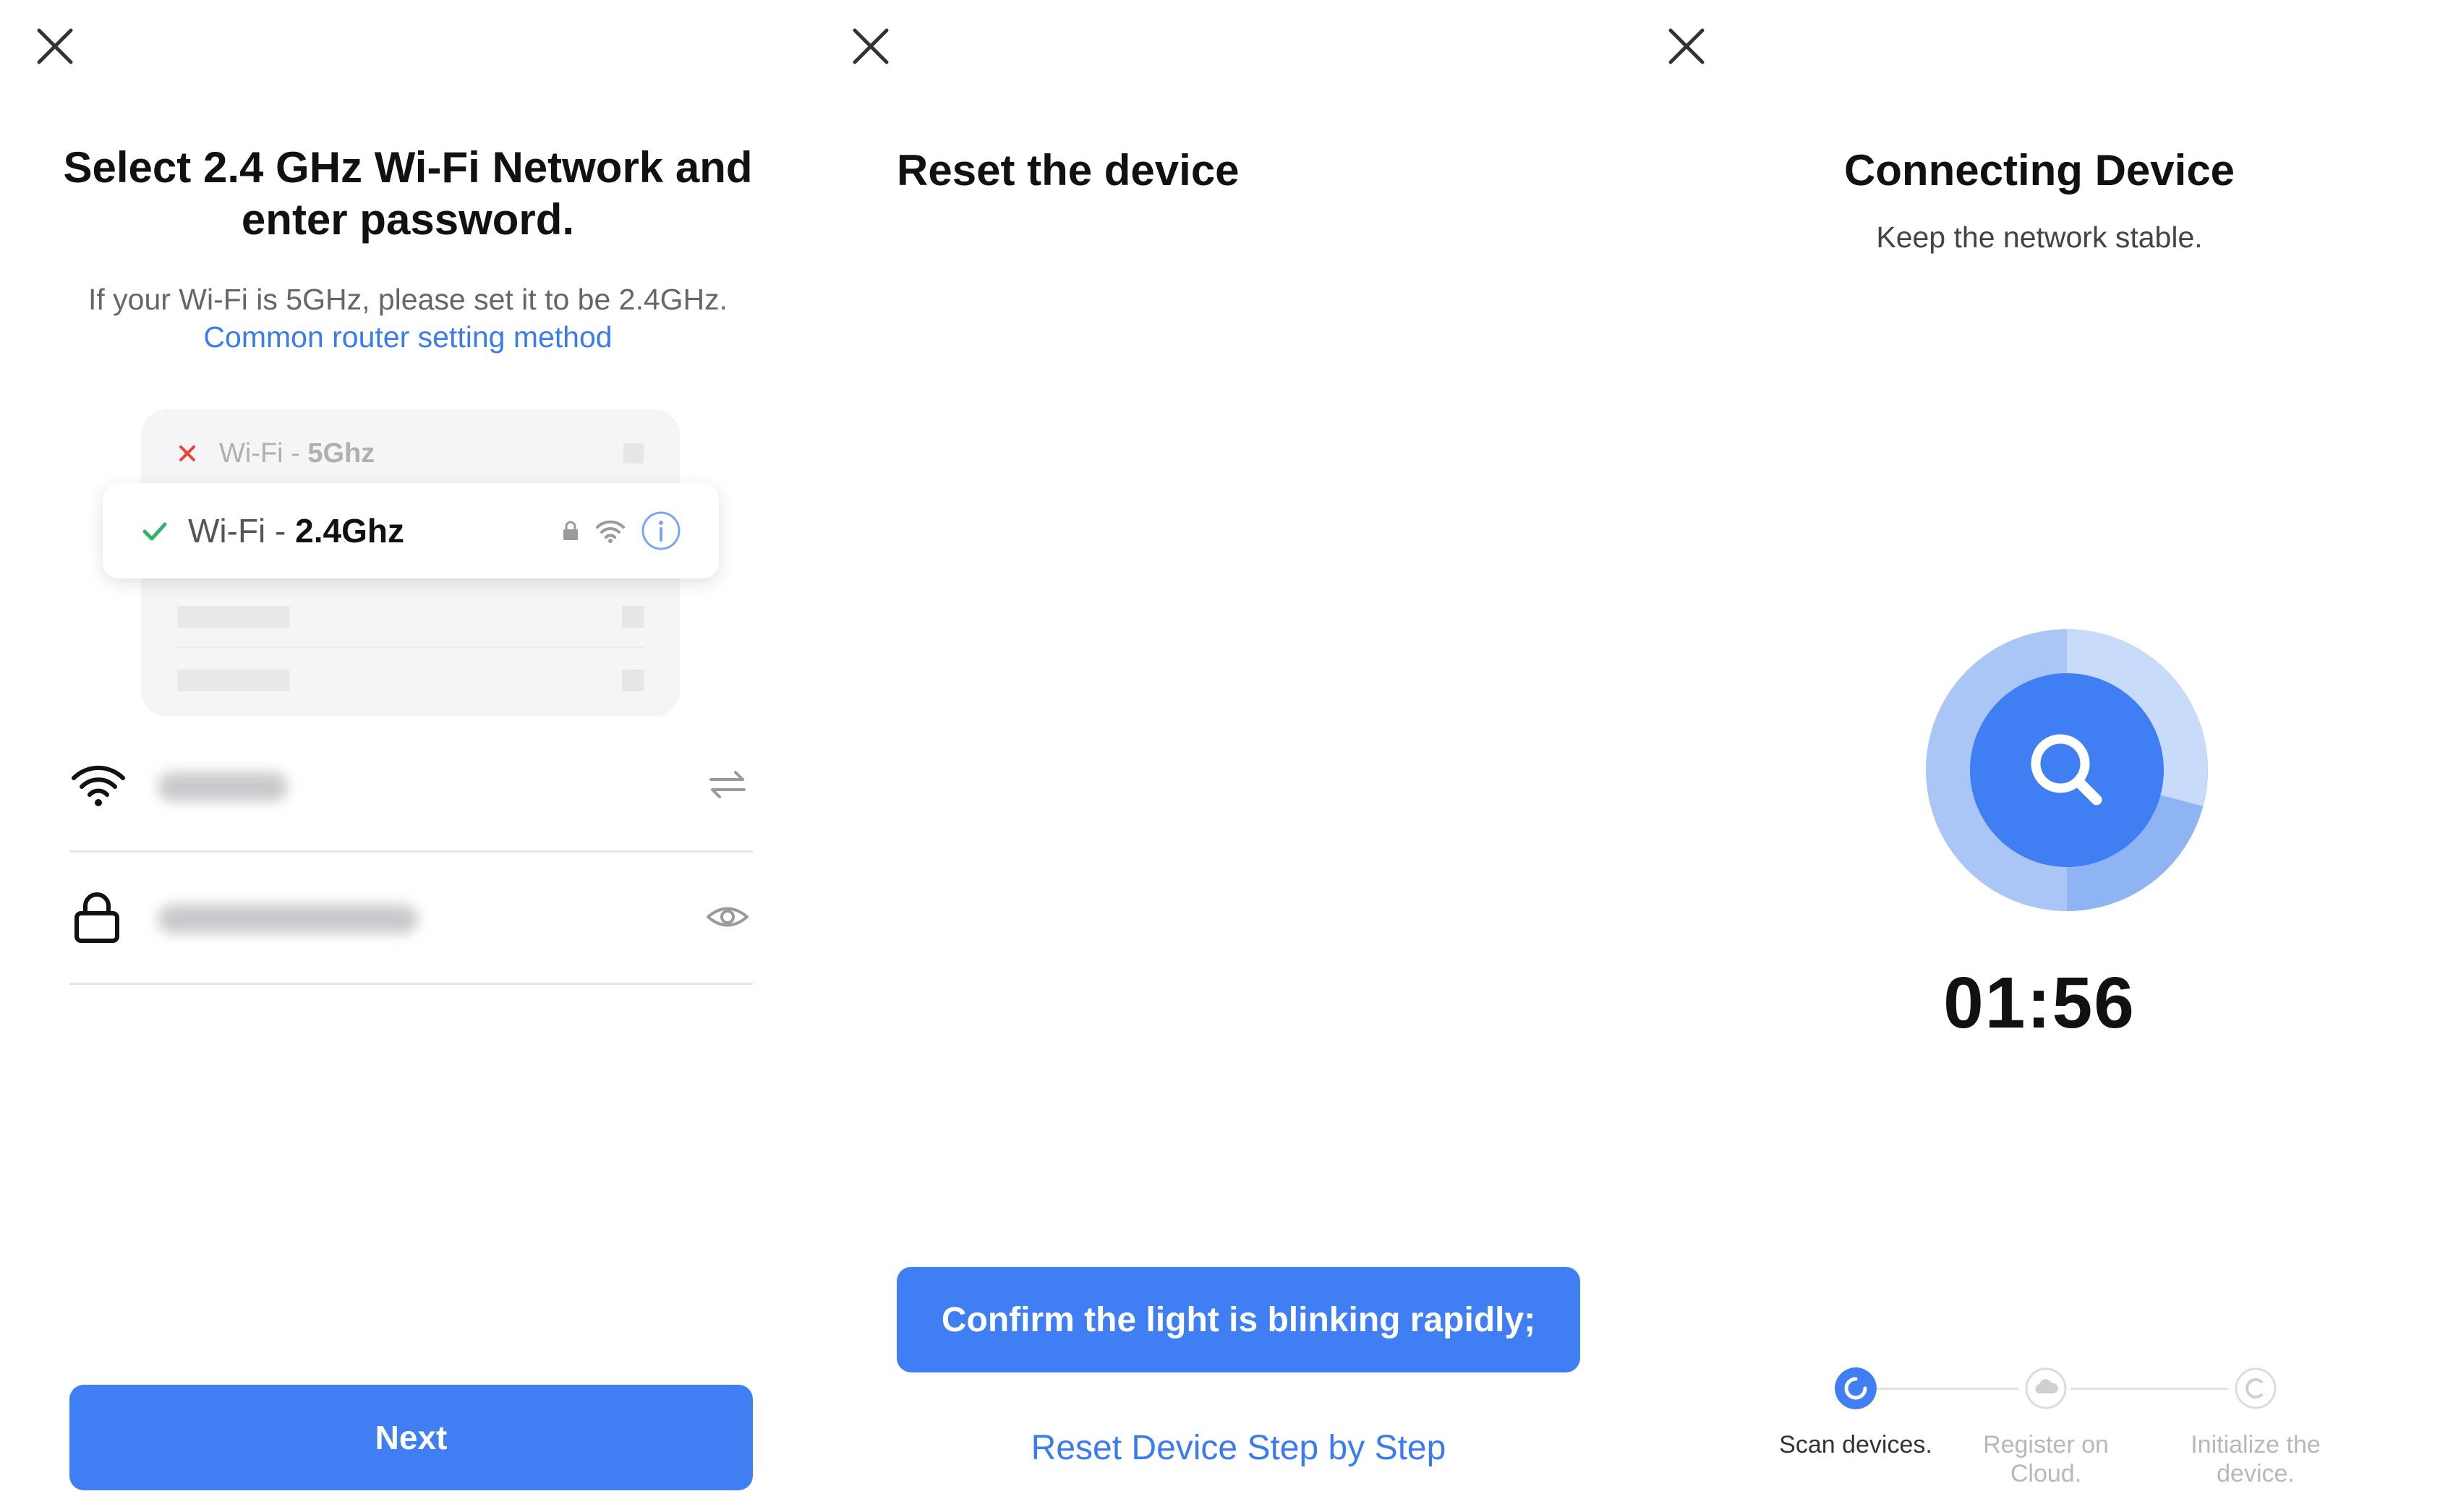 This screenshot has height=1512, width=2448. Describe the element at coordinates (421, 454) in the screenshot. I see `wifi-5g-label: Wi-Fi - 5Ghz` at that location.